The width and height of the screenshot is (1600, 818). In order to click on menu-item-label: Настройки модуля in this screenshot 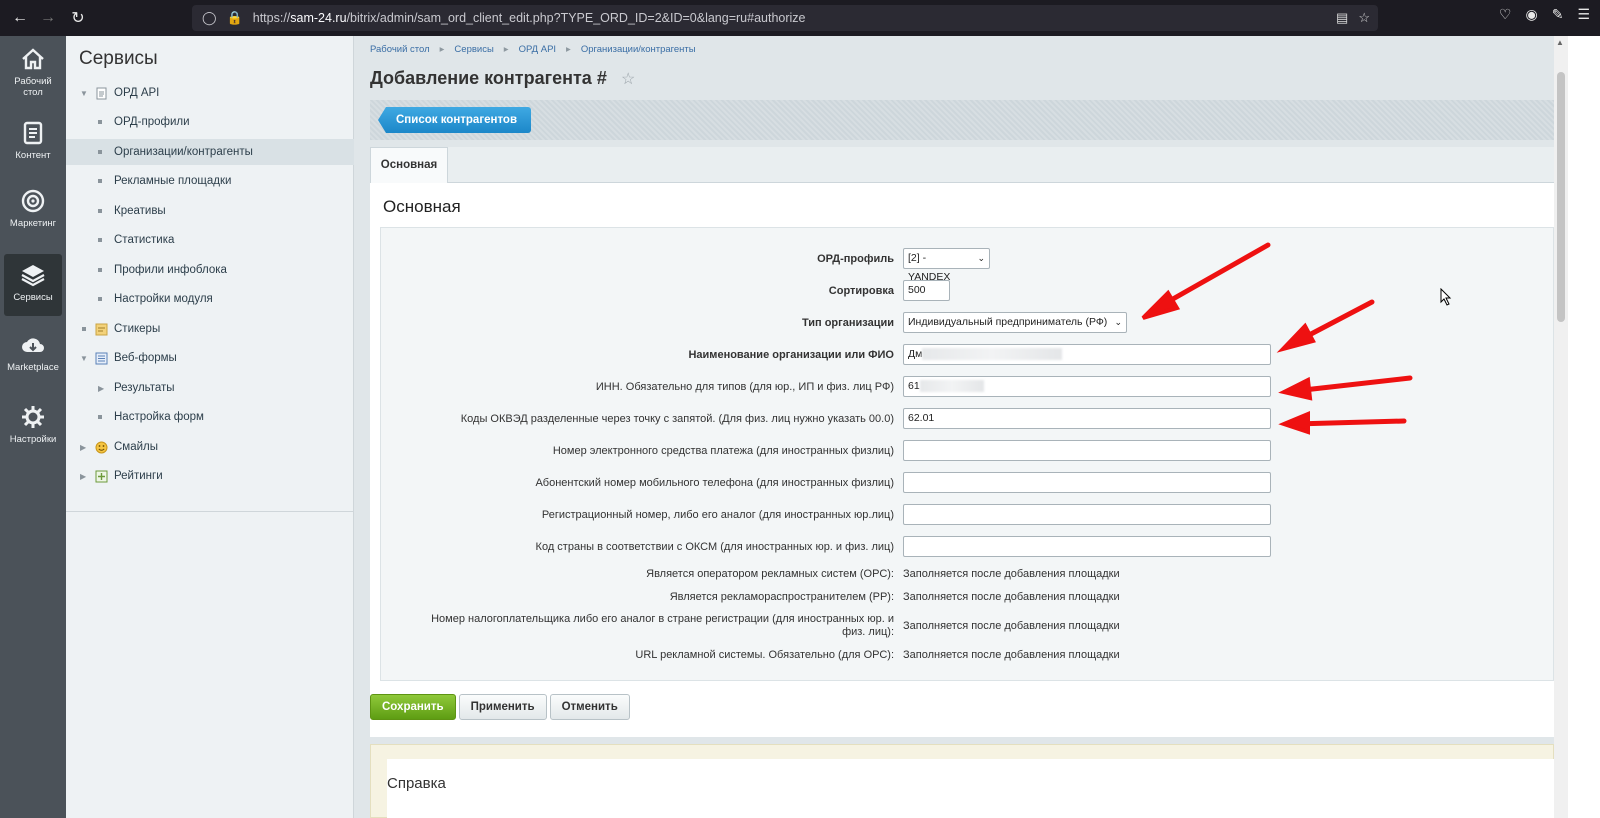, I will do `click(163, 299)`.